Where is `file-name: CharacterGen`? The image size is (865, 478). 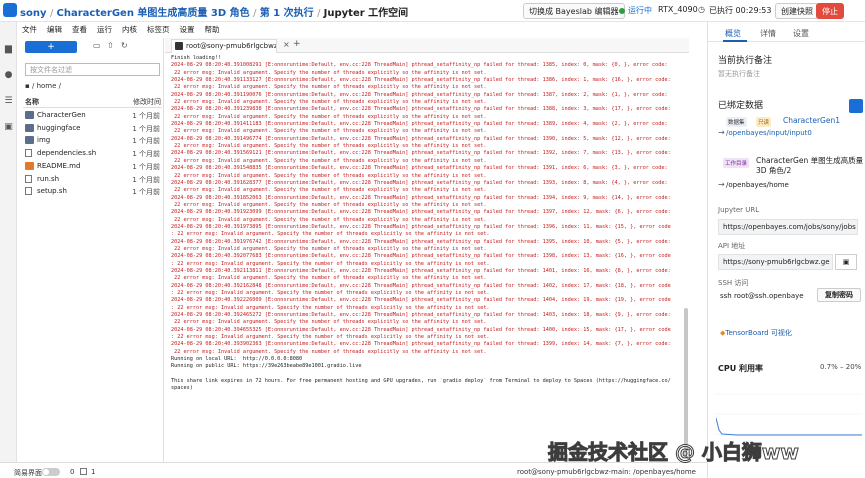 file-name: CharacterGen is located at coordinates (61, 115).